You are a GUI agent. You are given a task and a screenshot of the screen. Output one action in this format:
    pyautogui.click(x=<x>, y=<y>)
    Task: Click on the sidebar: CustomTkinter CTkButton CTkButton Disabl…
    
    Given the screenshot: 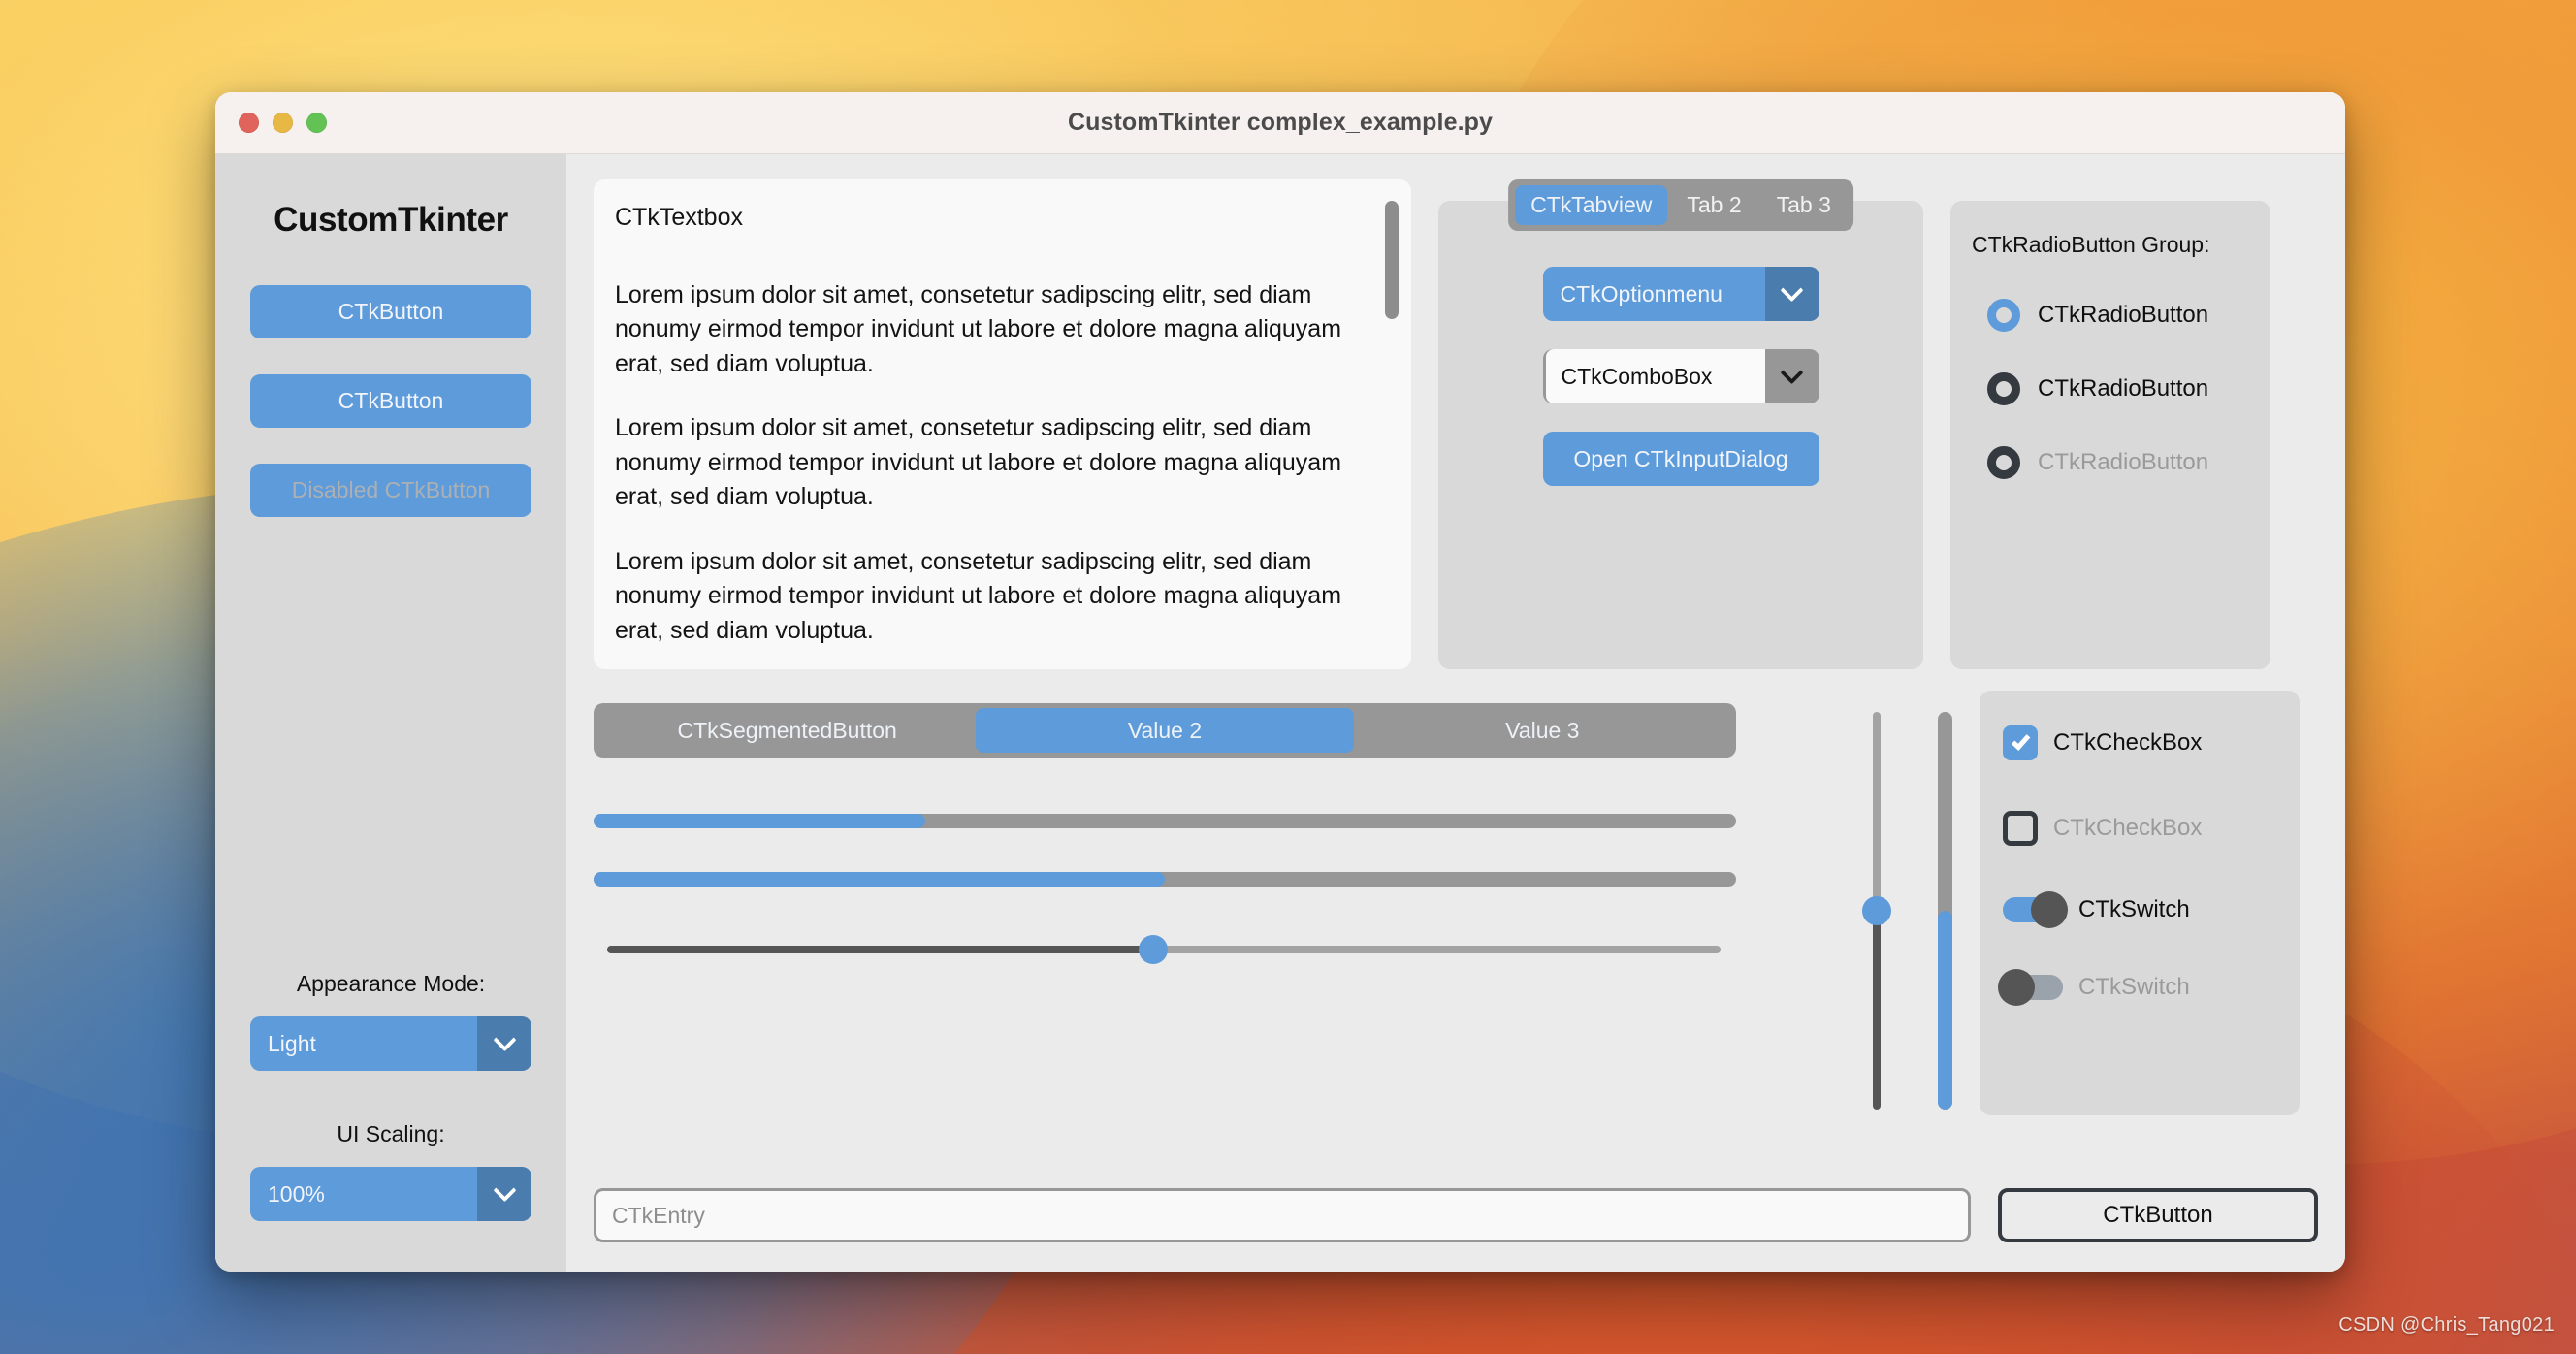 What is the action you would take?
    pyautogui.click(x=390, y=713)
    